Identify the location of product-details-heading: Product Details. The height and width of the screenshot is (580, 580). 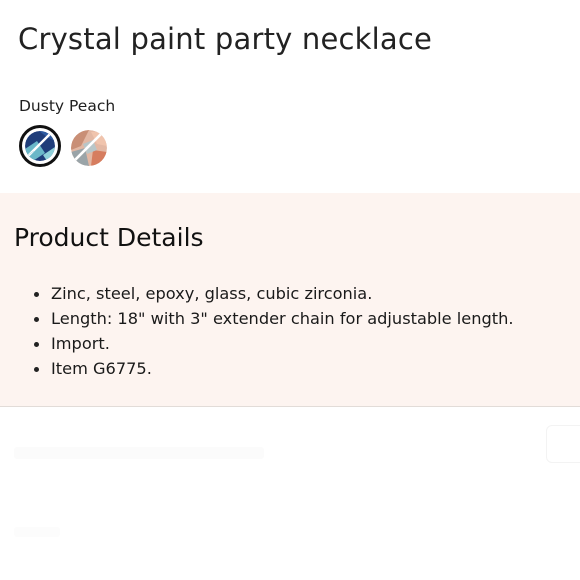
(109, 237).